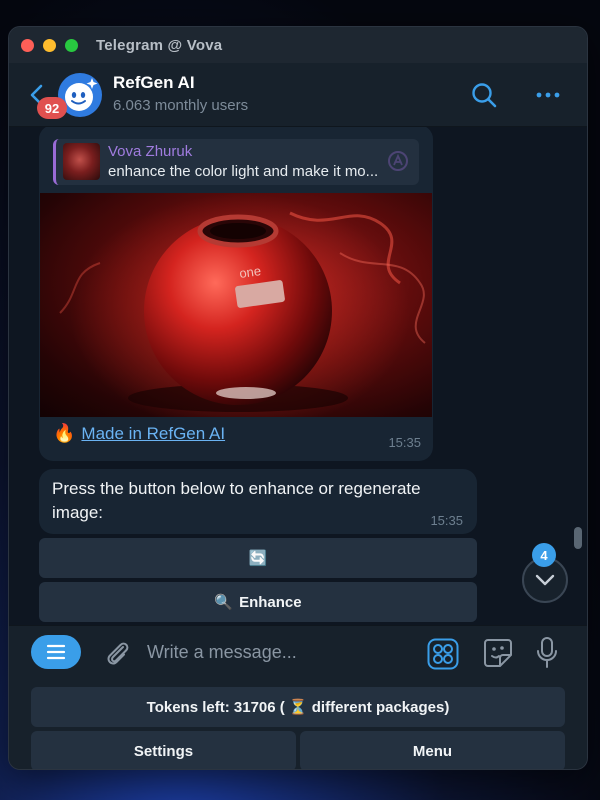 This screenshot has width=600, height=800. I want to click on reply-thumbnail, so click(81, 161).